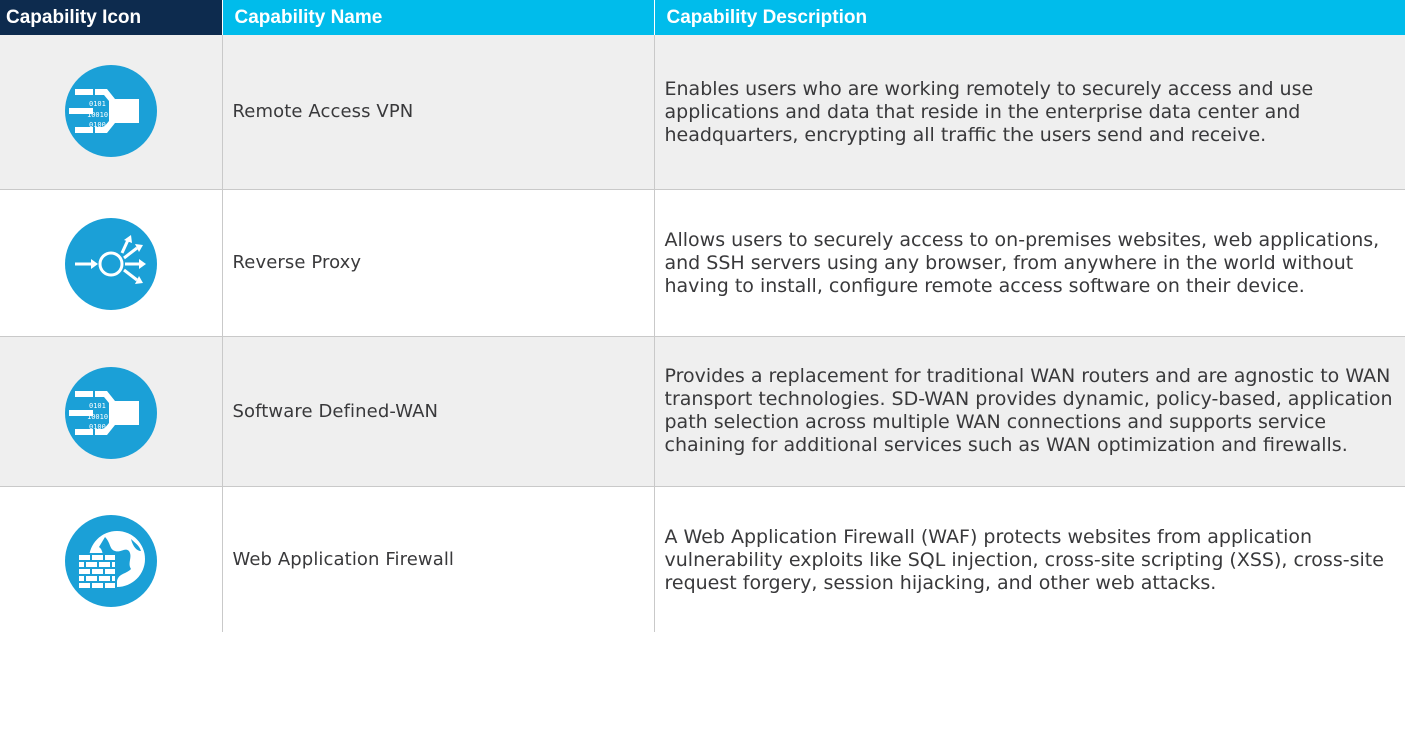  I want to click on header-capability-name: Capability Name, so click(438, 17).